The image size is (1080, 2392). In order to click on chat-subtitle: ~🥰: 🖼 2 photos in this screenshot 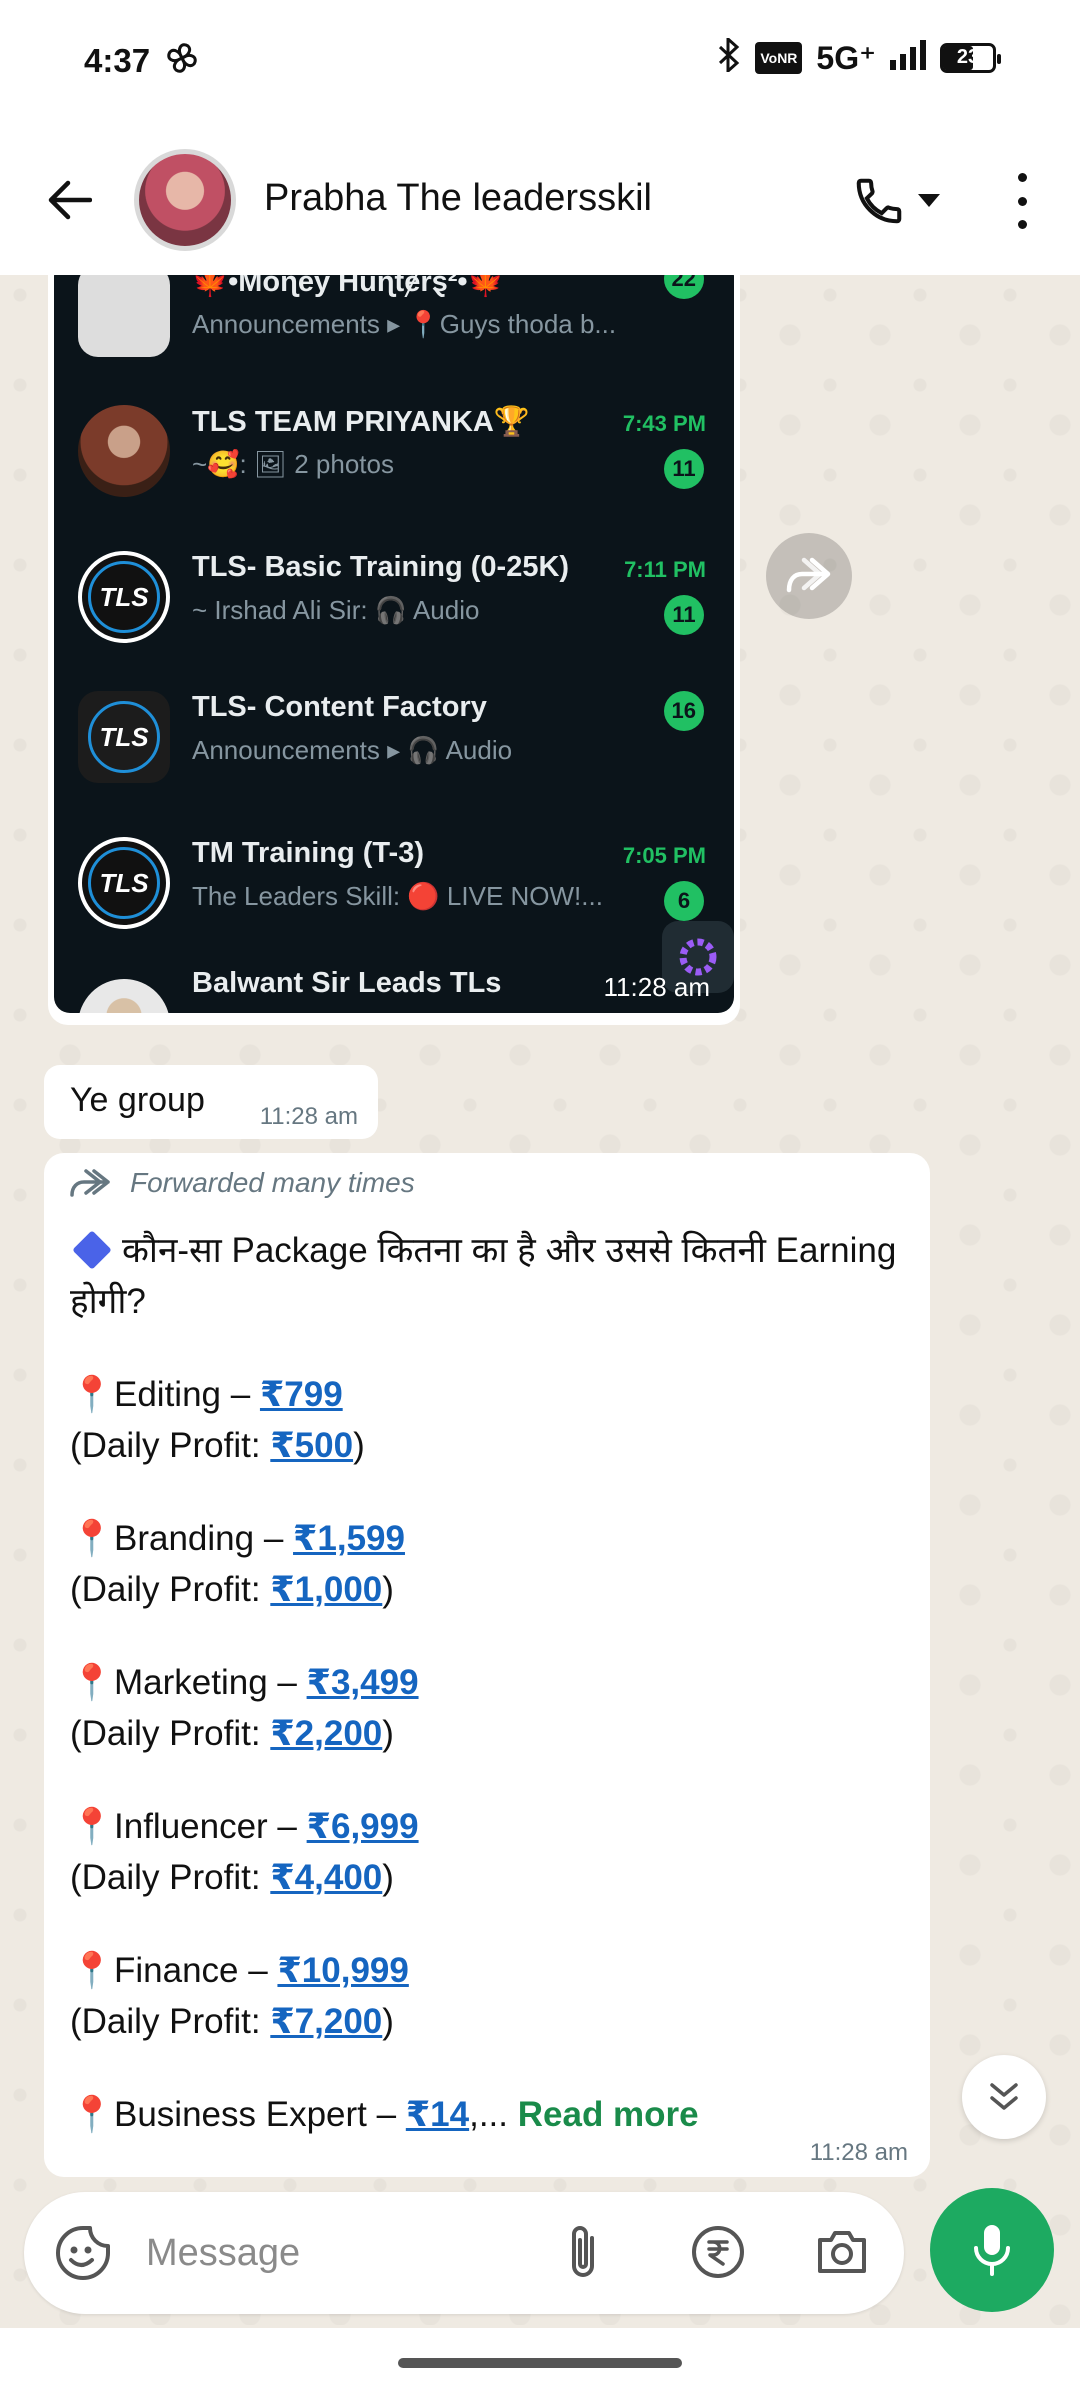, I will do `click(293, 464)`.